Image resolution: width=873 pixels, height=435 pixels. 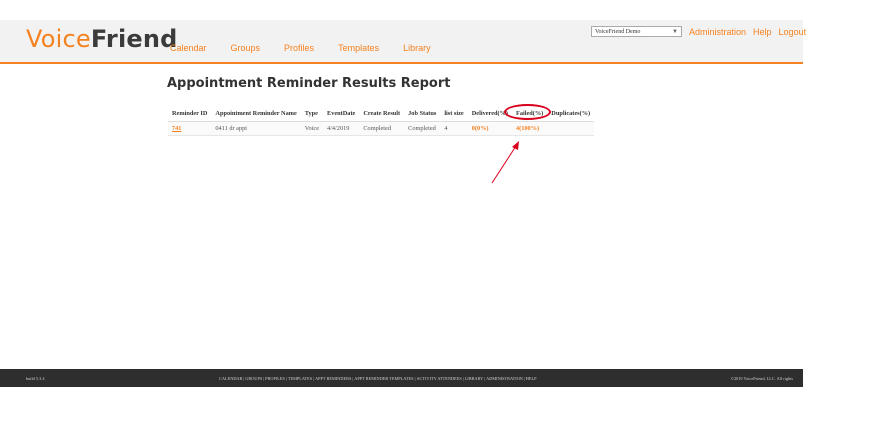 What do you see at coordinates (474, 378) in the screenshot?
I see `footer-link-library: LIBRARY` at bounding box center [474, 378].